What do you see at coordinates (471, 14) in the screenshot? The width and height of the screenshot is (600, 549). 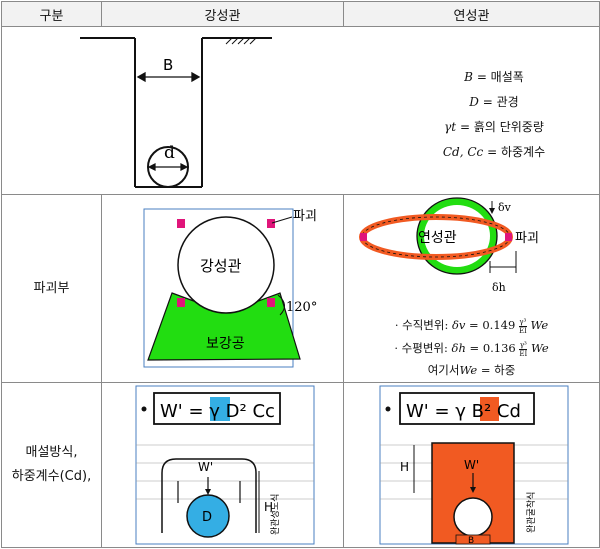 I see `header-flexible-pipe: 연성관` at bounding box center [471, 14].